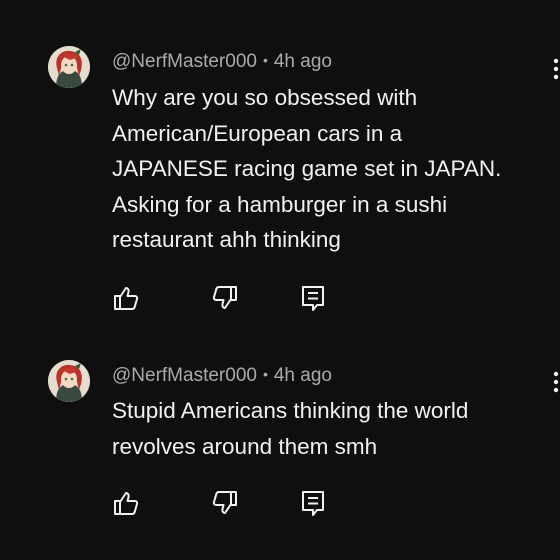 The width and height of the screenshot is (560, 560). Describe the element at coordinates (245, 446) in the screenshot. I see `comment-line: revolves around them smh` at that location.